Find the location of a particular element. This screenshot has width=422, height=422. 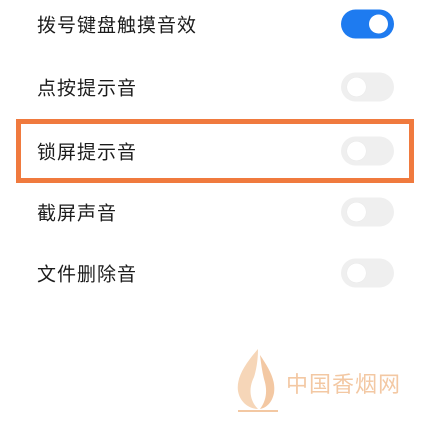

setting-label: 文件删除音 is located at coordinates (87, 274).